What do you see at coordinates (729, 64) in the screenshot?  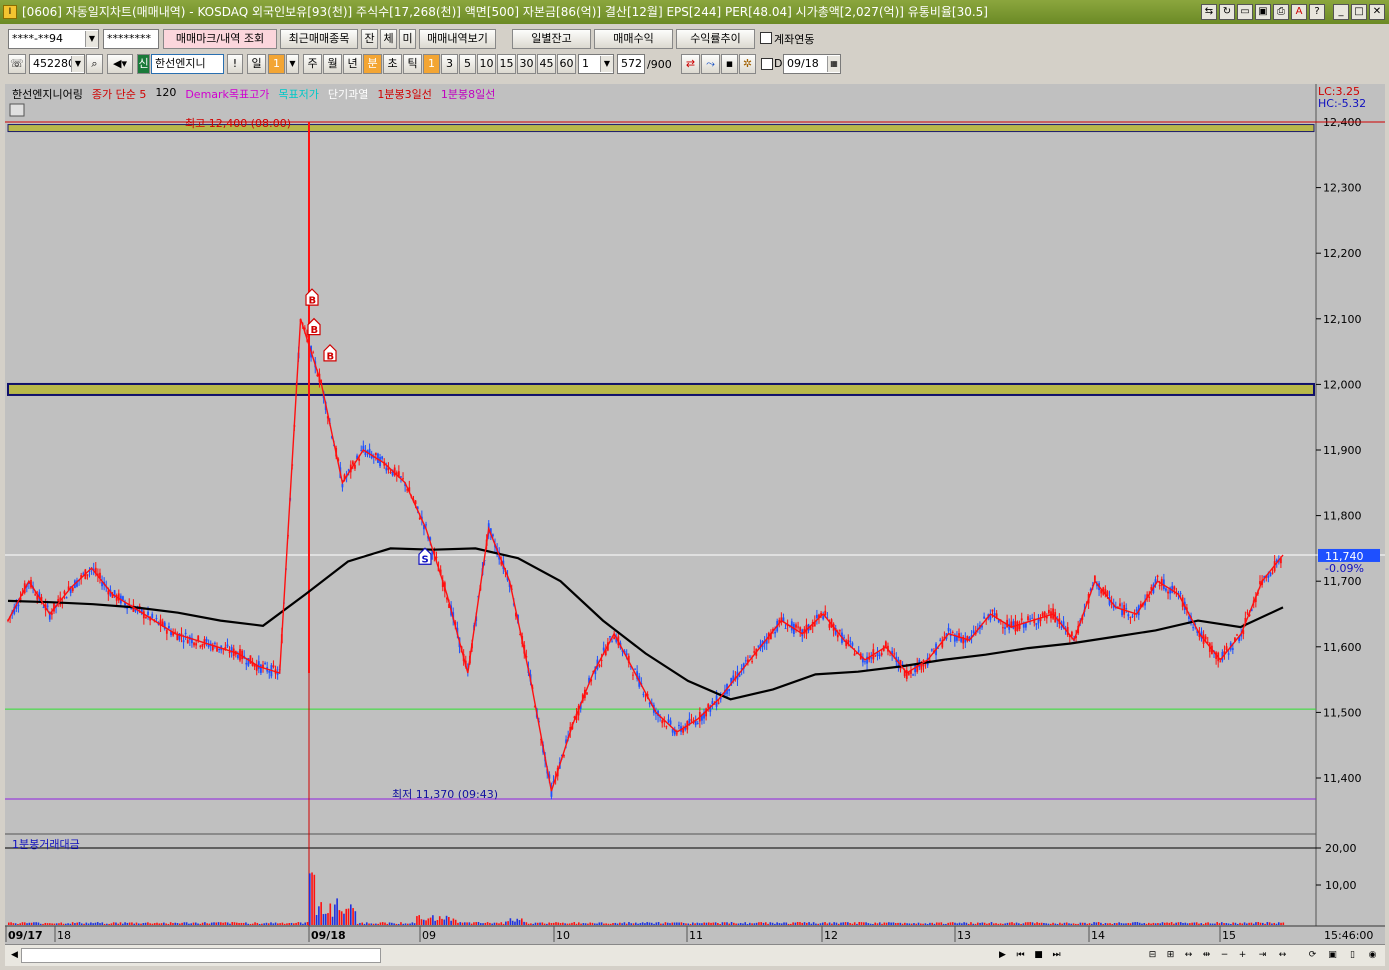 I see `save-icon: ▪` at bounding box center [729, 64].